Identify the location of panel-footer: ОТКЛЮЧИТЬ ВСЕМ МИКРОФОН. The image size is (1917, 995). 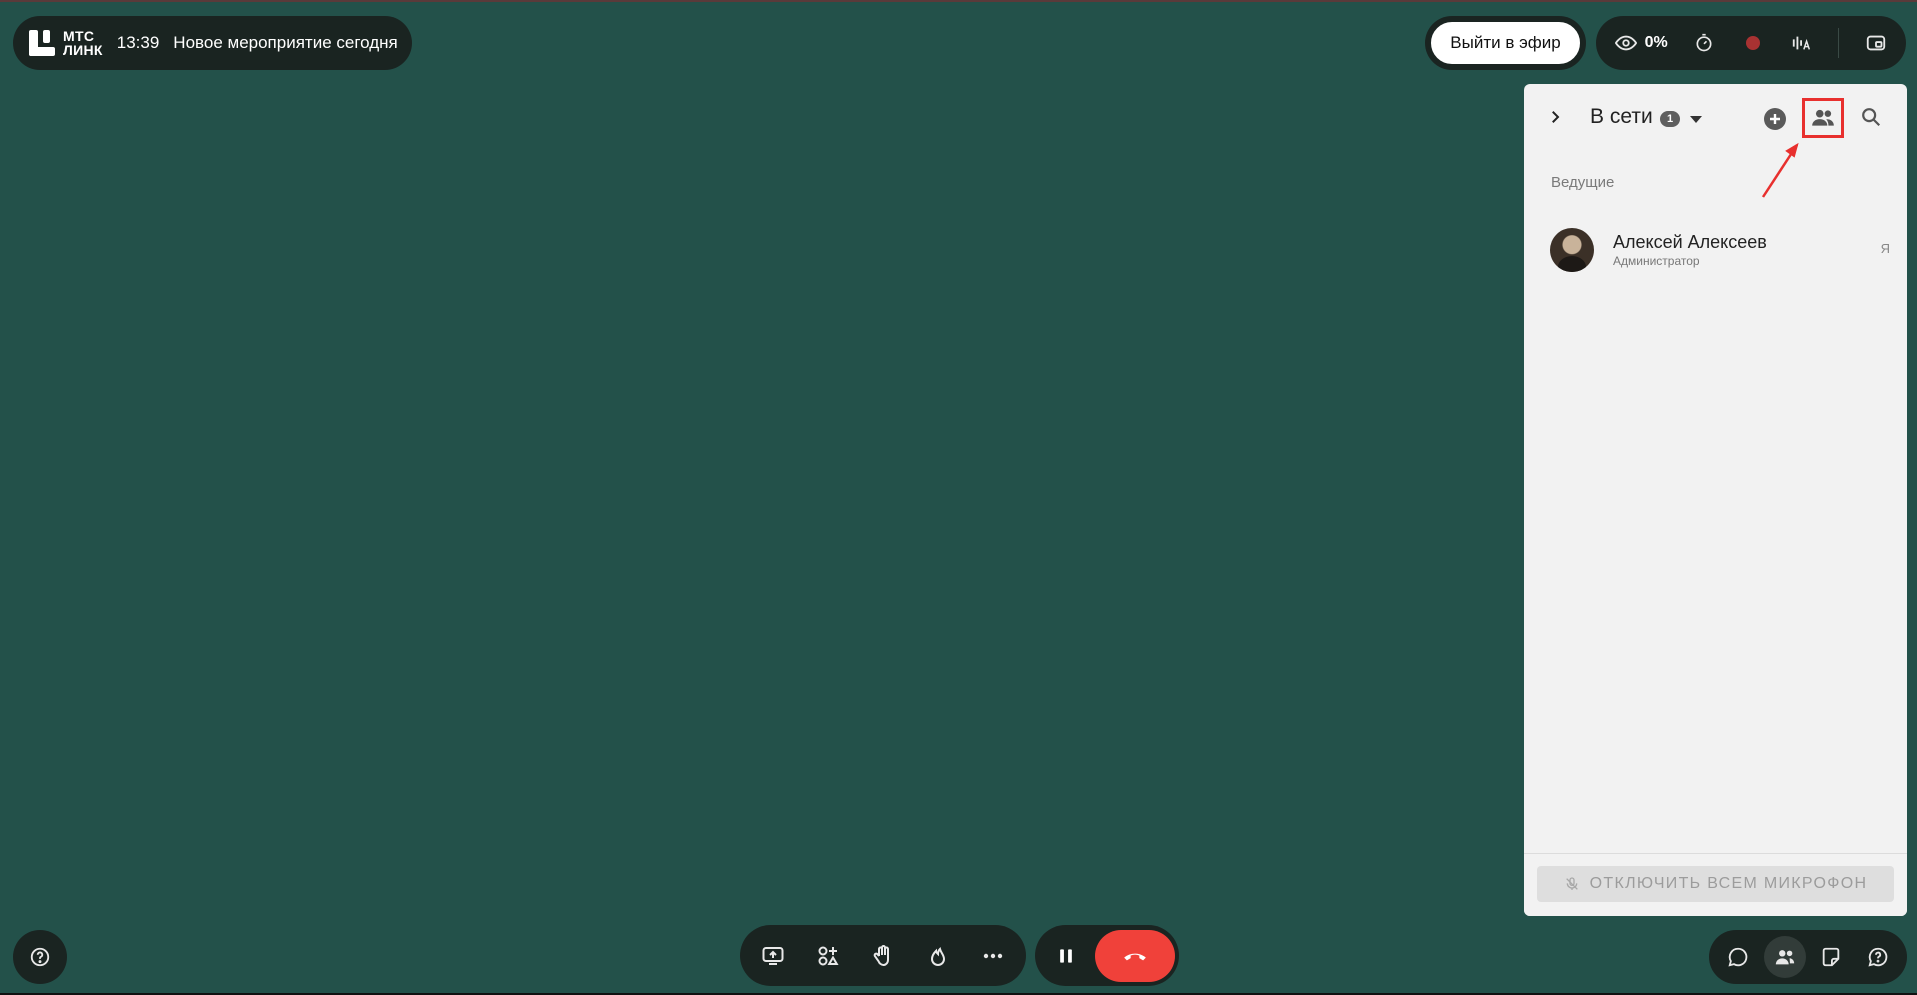
(1715, 884).